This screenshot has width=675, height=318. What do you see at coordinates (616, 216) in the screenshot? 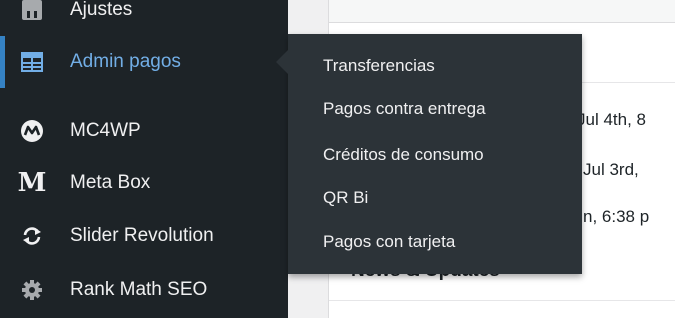
I see `activity-date-3: n, 6:38 p` at bounding box center [616, 216].